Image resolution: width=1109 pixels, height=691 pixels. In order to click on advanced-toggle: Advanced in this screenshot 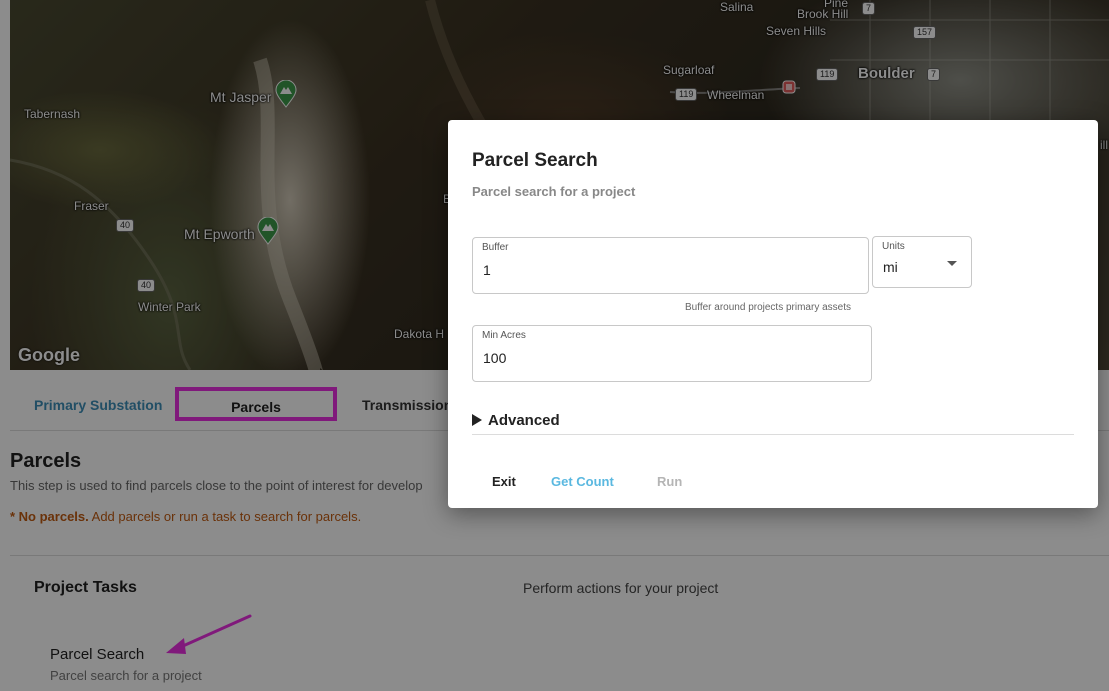, I will do `click(516, 420)`.